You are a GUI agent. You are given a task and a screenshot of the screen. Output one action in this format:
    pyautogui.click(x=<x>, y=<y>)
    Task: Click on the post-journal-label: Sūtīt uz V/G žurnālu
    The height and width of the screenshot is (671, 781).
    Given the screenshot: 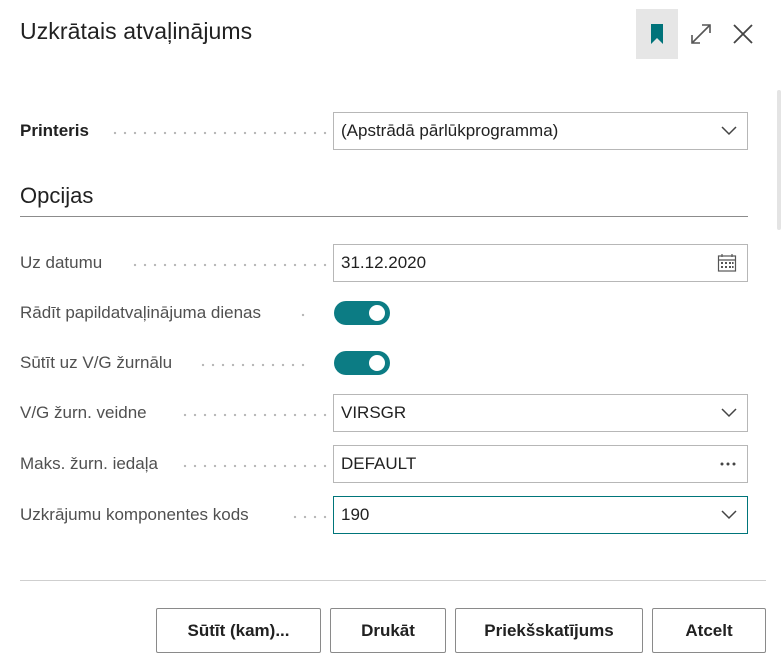 What is the action you would take?
    pyautogui.click(x=96, y=362)
    